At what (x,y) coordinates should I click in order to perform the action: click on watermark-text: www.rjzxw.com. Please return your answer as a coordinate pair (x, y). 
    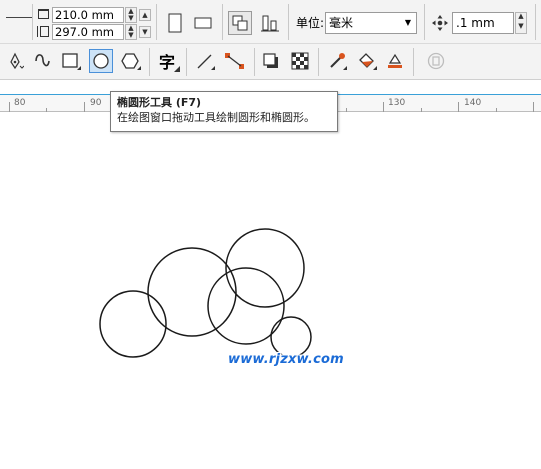
    Looking at the image, I should click on (286, 359).